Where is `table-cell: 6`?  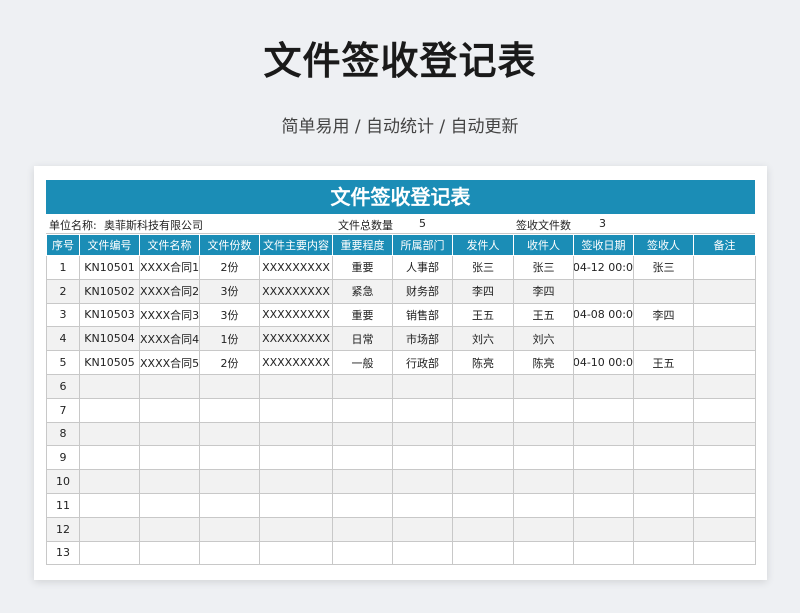
table-cell: 6 is located at coordinates (63, 386).